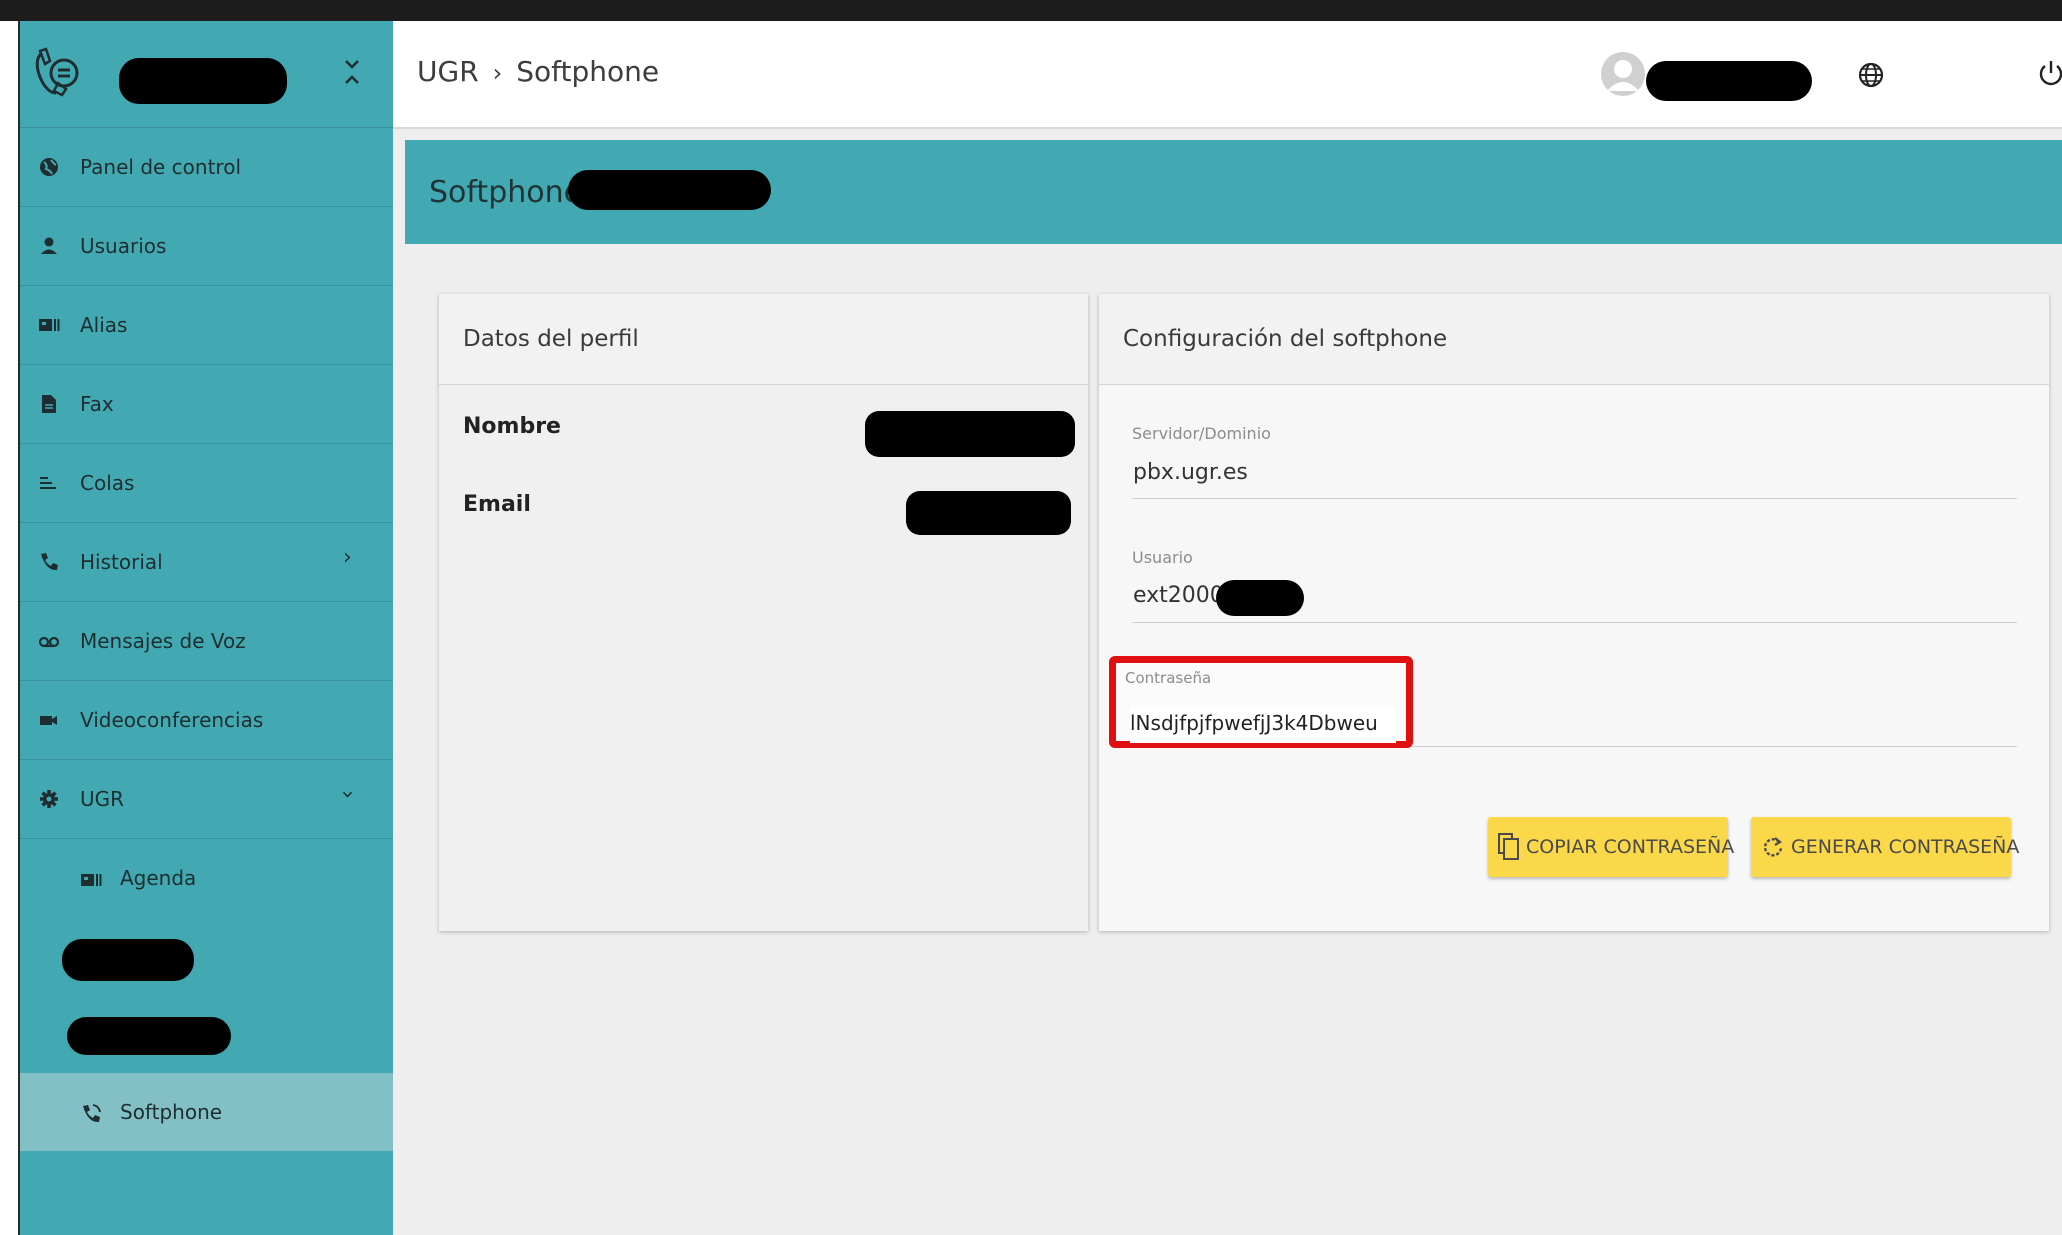 This screenshot has height=1235, width=2062. What do you see at coordinates (1729, 81) in the screenshot?
I see `redacted-username` at bounding box center [1729, 81].